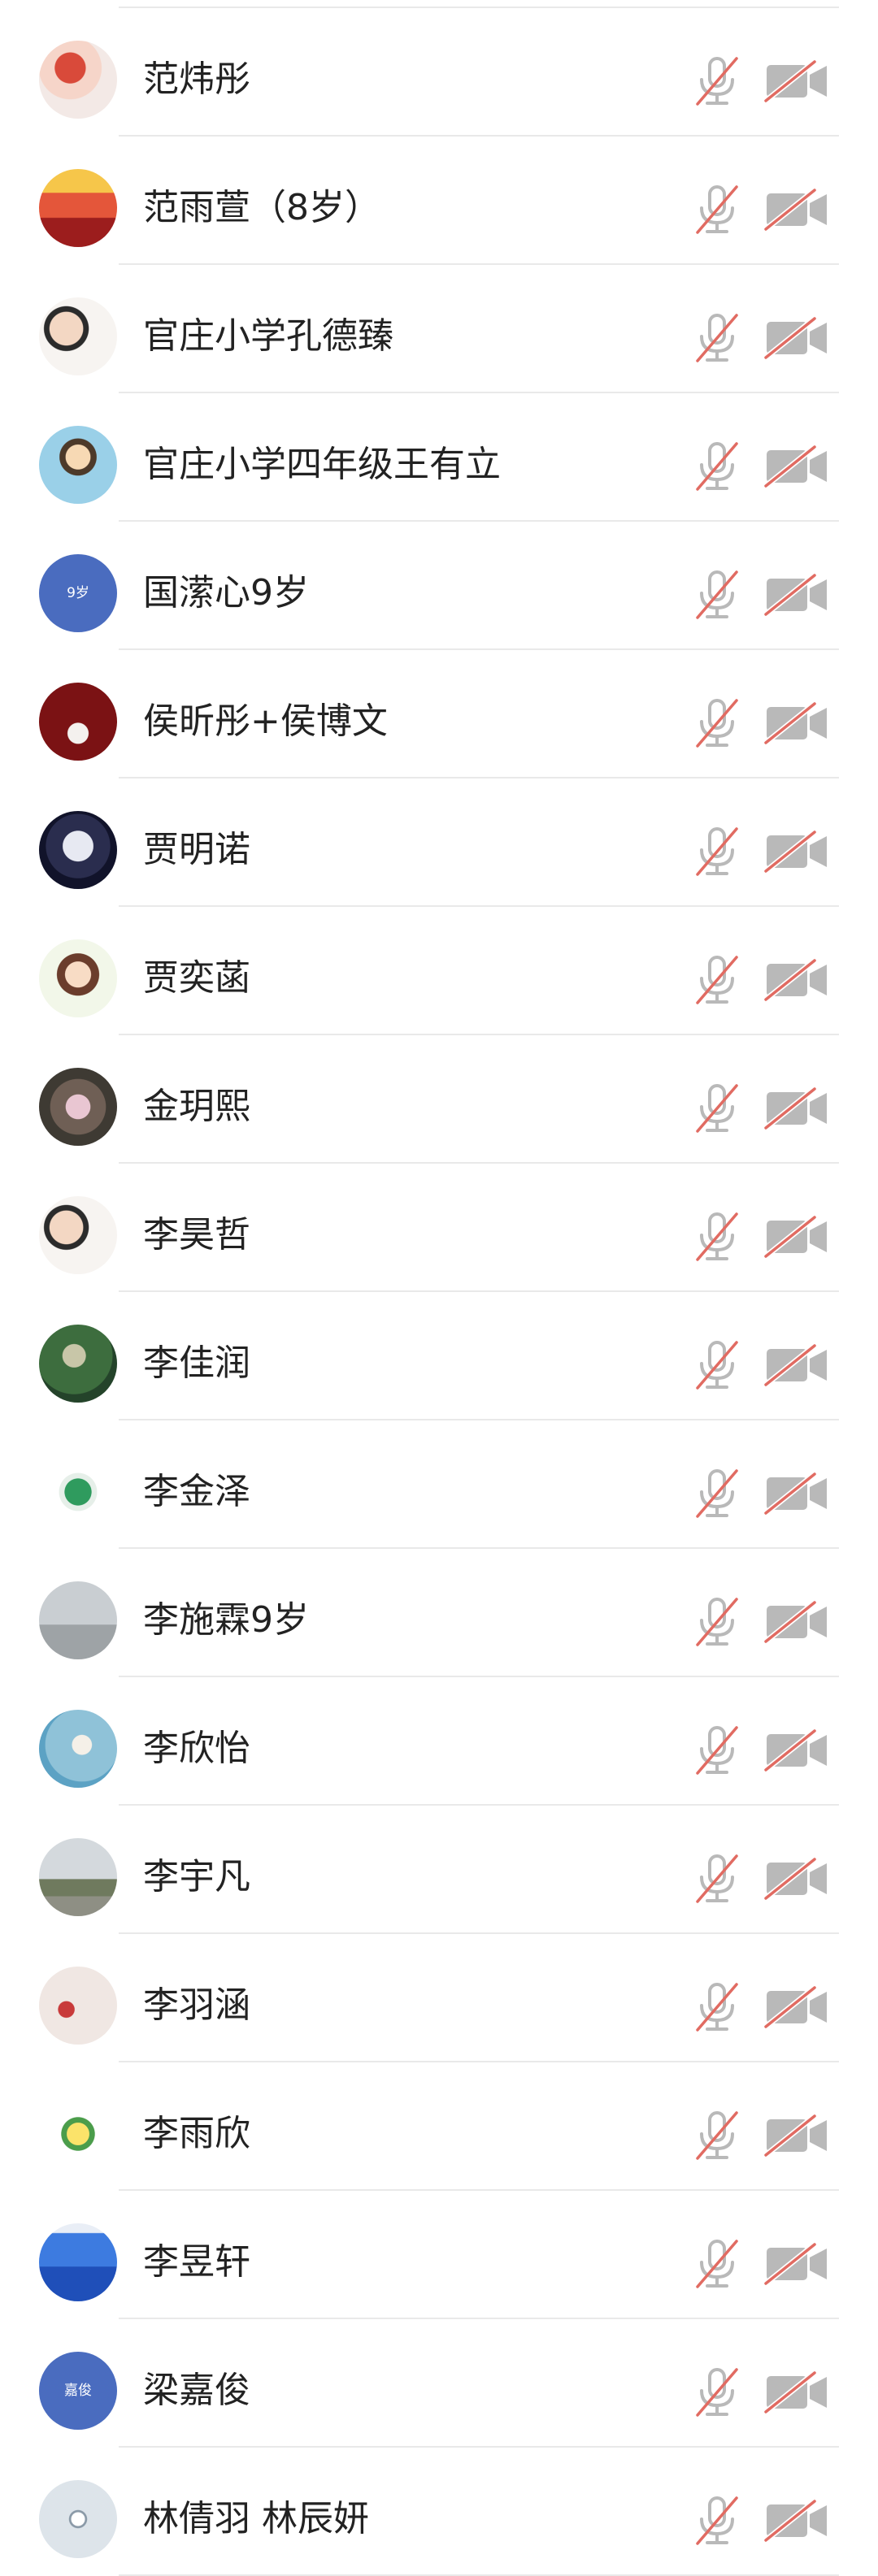 This screenshot has width=878, height=2576. Describe the element at coordinates (439, 2126) in the screenshot. I see `participant-row: 李雨欣` at that location.